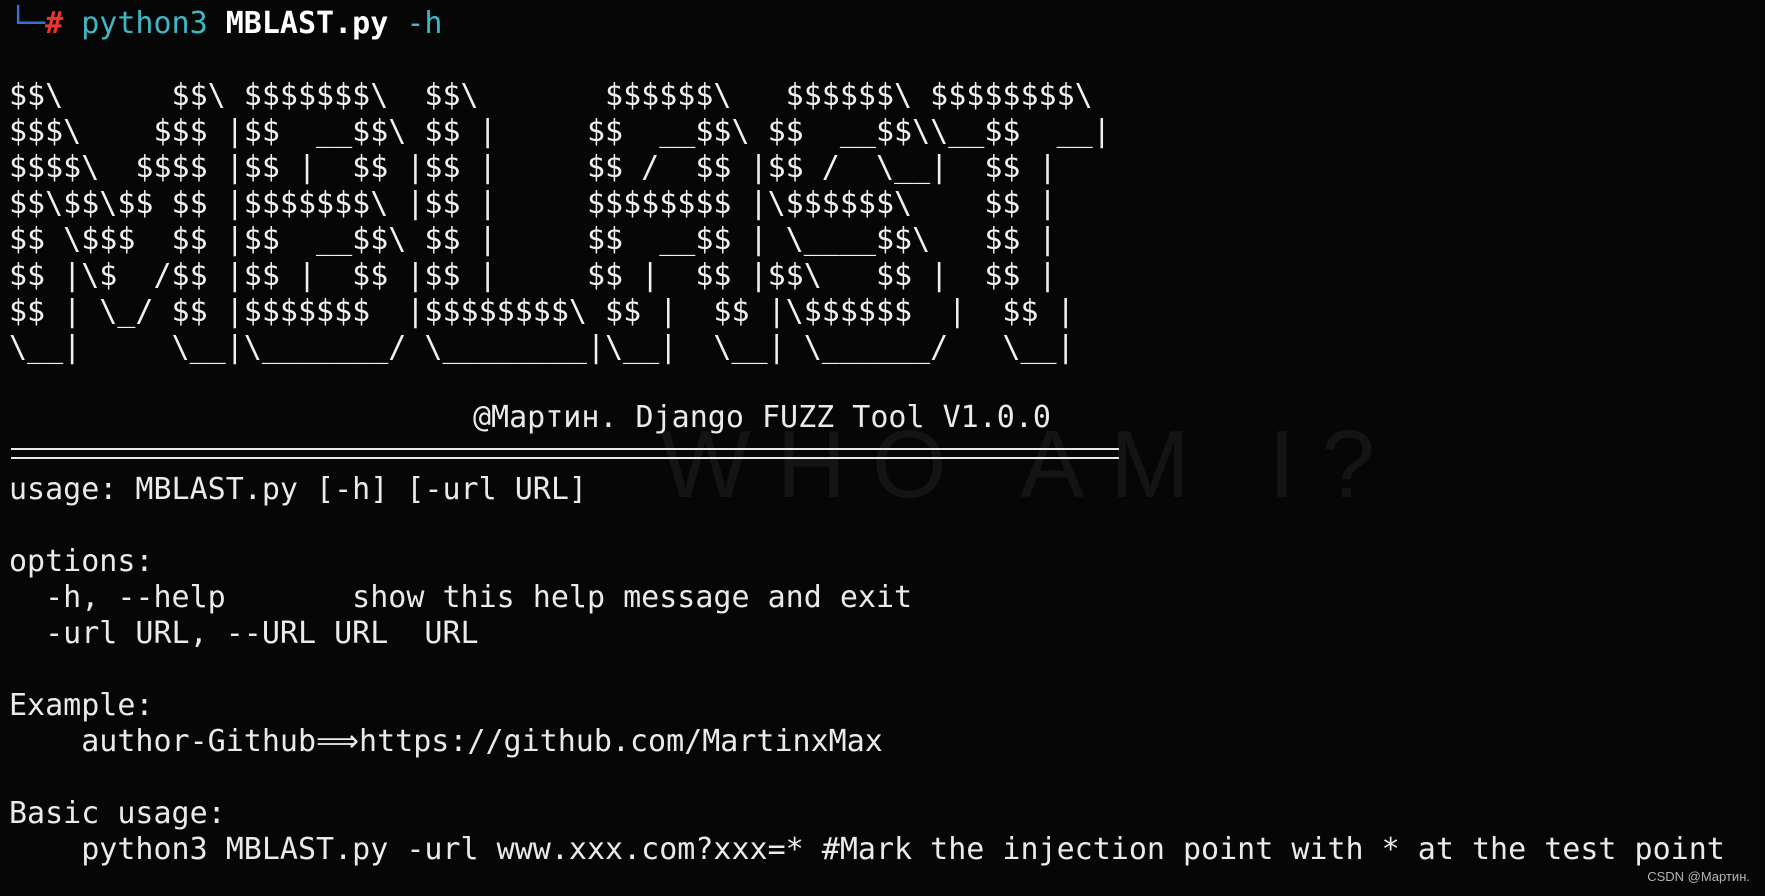 This screenshot has width=1765, height=896. I want to click on options-header: options:, so click(81, 561).